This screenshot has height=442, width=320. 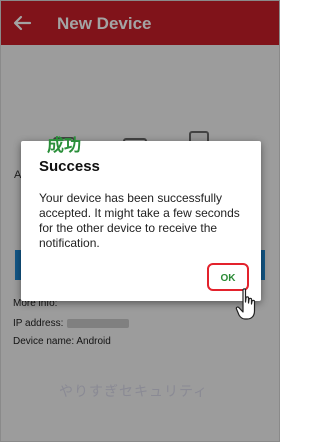 I want to click on ok-button-label: OK, so click(x=228, y=278).